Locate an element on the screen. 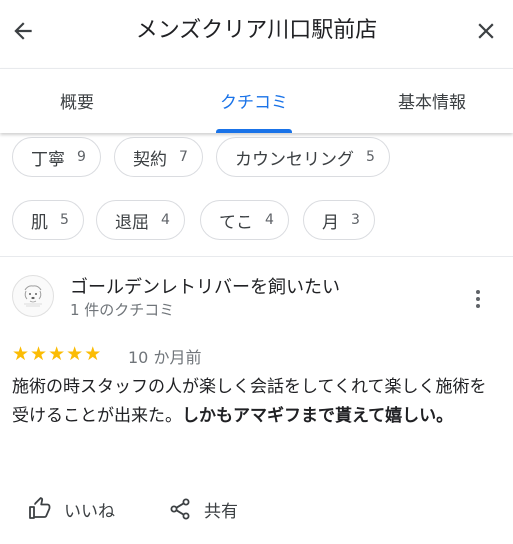 The width and height of the screenshot is (513, 544). avatar is located at coordinates (33, 296).